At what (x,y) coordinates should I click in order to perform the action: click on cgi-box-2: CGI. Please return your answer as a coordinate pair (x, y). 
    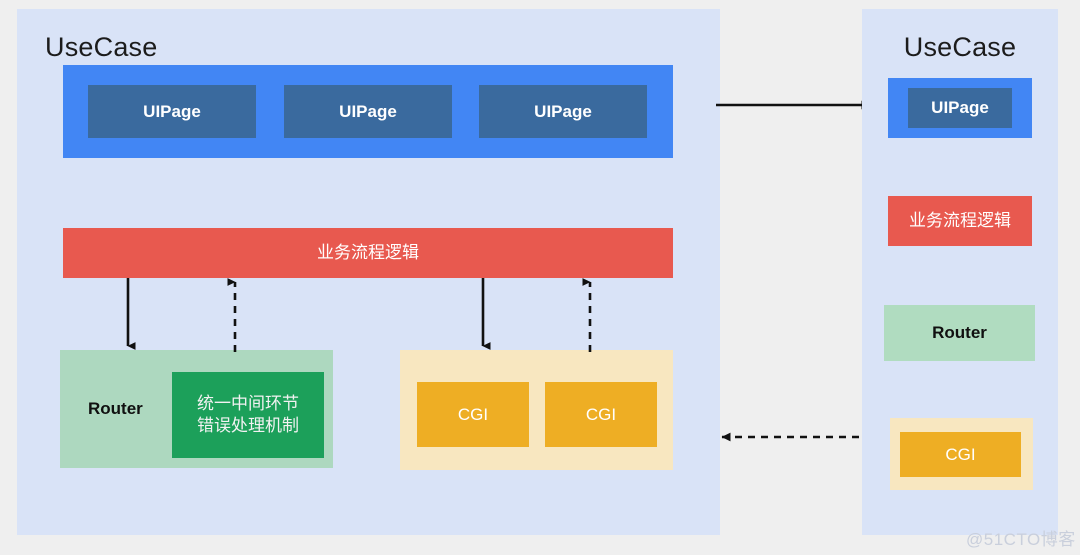
    Looking at the image, I should click on (601, 414).